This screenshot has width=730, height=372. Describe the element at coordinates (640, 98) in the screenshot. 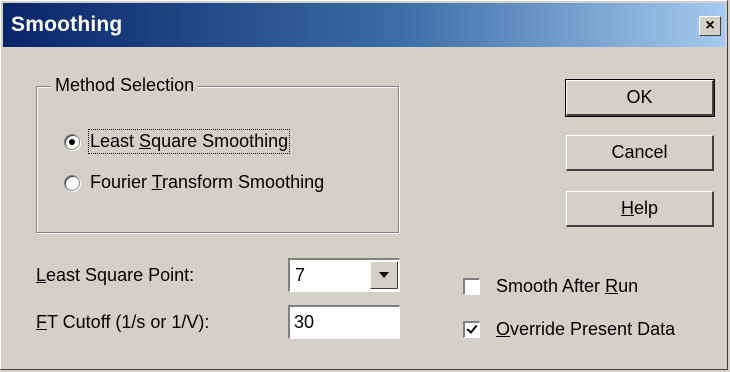

I see `ok-button: OK` at that location.